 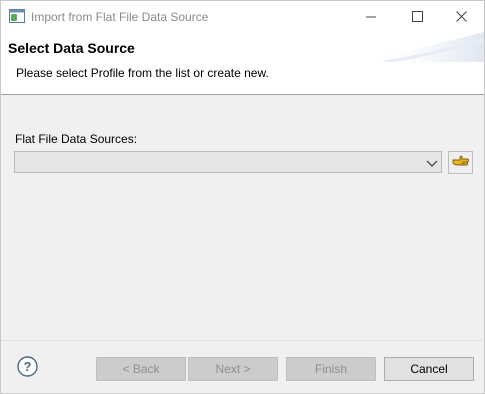 I want to click on minimize-button, so click(x=371, y=16).